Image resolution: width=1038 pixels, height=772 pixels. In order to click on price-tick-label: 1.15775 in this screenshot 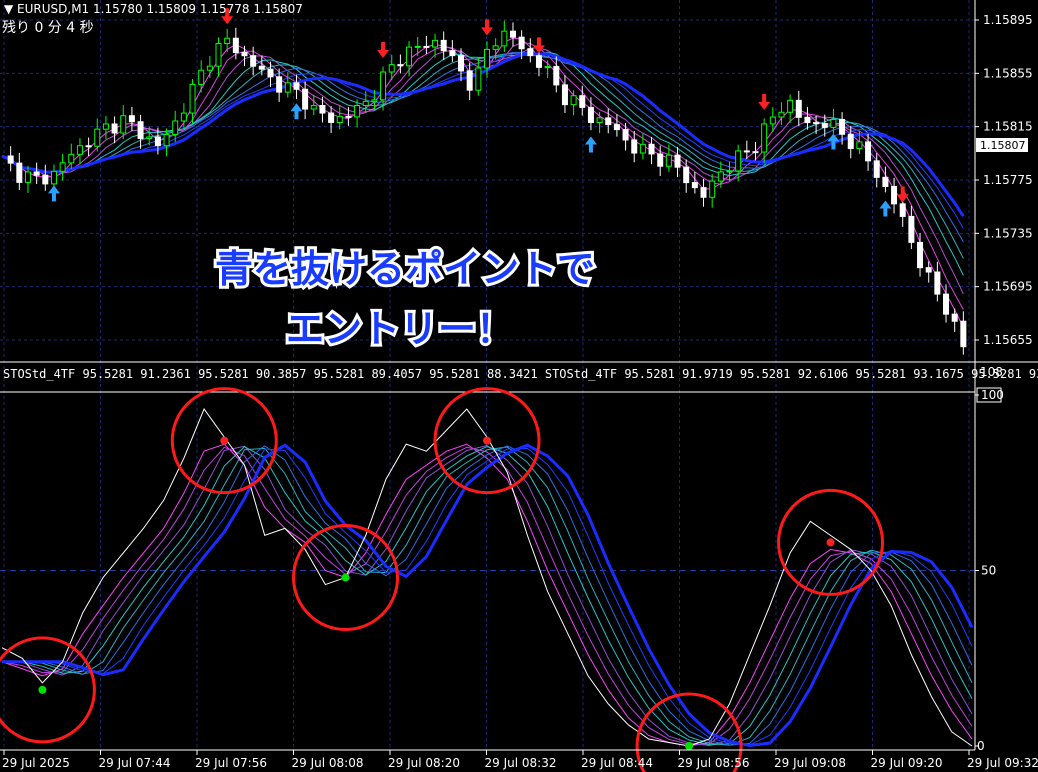, I will do `click(1008, 180)`.